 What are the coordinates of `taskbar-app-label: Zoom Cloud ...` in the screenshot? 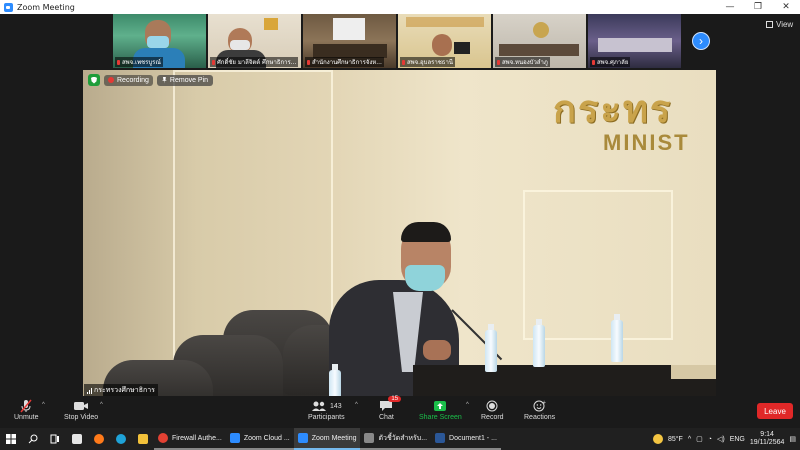 It's located at (266, 438).